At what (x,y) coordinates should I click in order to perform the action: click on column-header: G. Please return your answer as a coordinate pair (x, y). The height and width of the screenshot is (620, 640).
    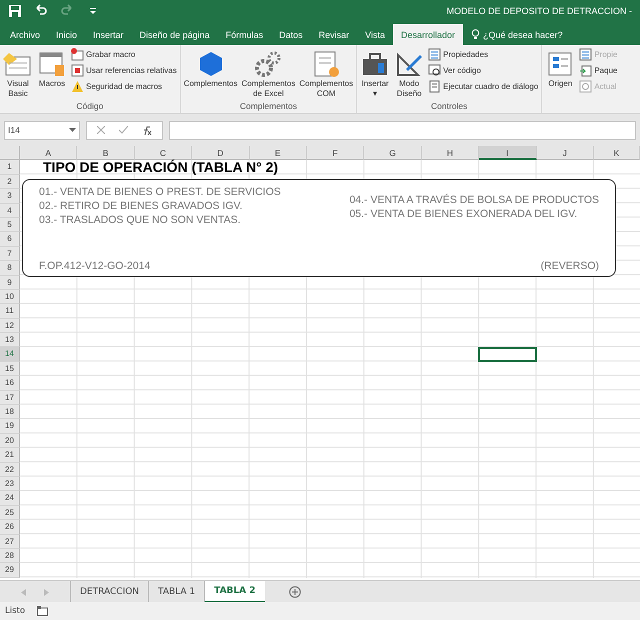
    Looking at the image, I should click on (393, 153).